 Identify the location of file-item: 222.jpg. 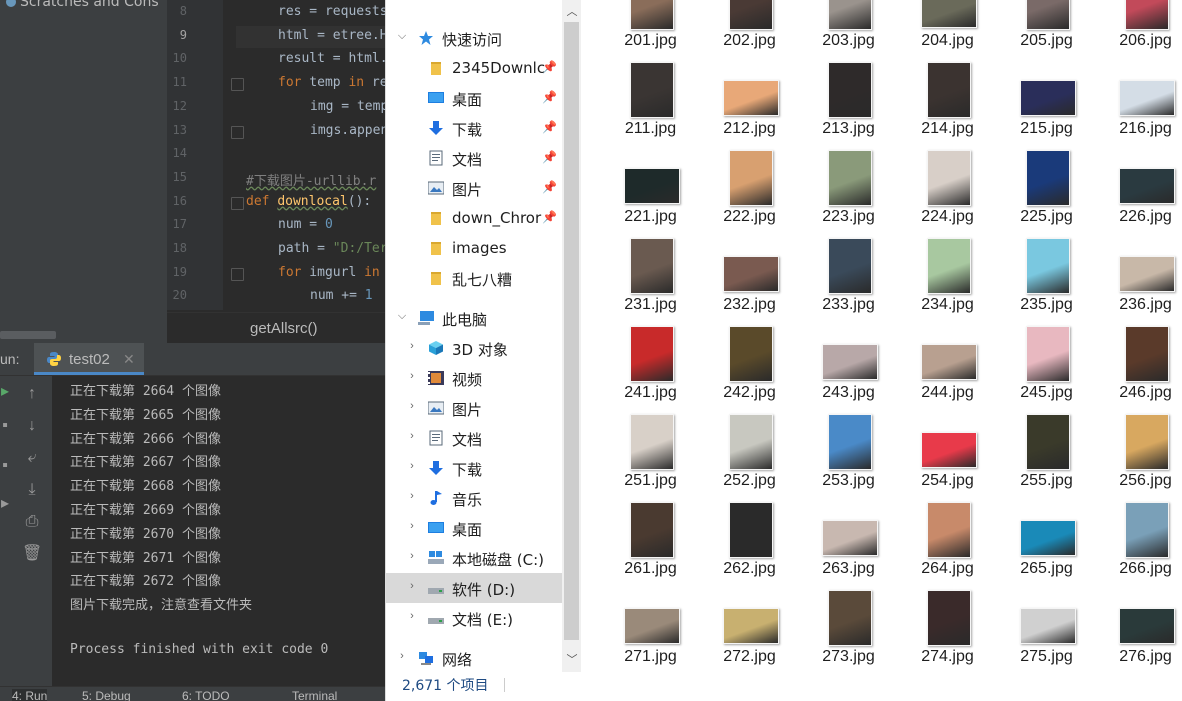
(749, 192).